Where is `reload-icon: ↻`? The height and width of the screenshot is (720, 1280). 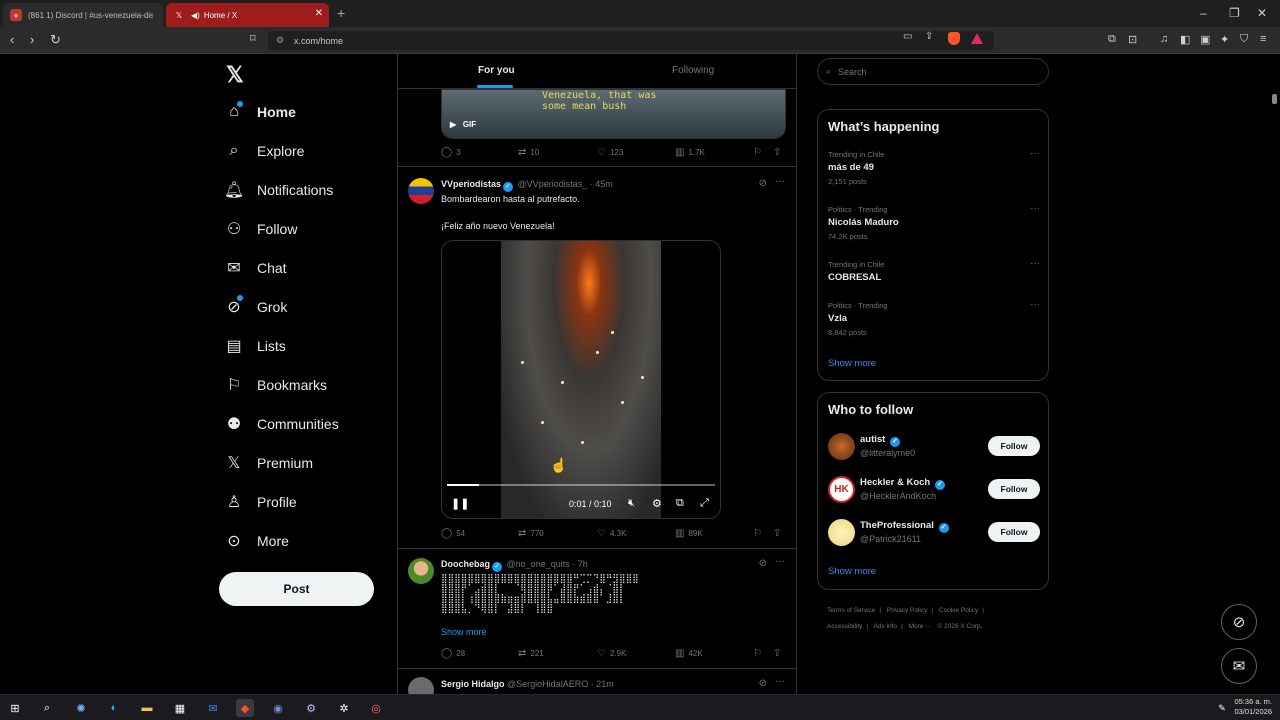
reload-icon: ↻ is located at coordinates (55, 40).